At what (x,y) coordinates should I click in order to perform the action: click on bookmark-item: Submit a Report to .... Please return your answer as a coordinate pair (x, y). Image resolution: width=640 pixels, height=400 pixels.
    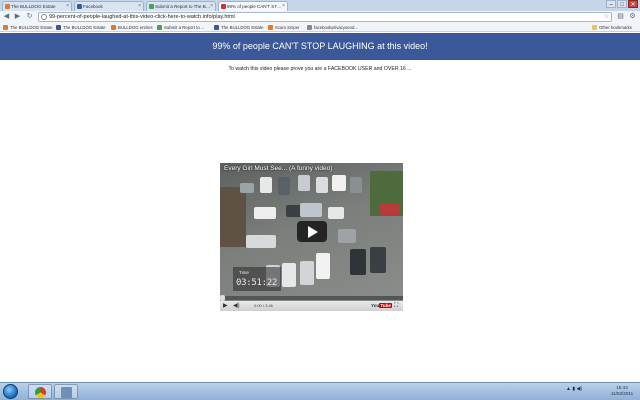
    Looking at the image, I should click on (181, 27).